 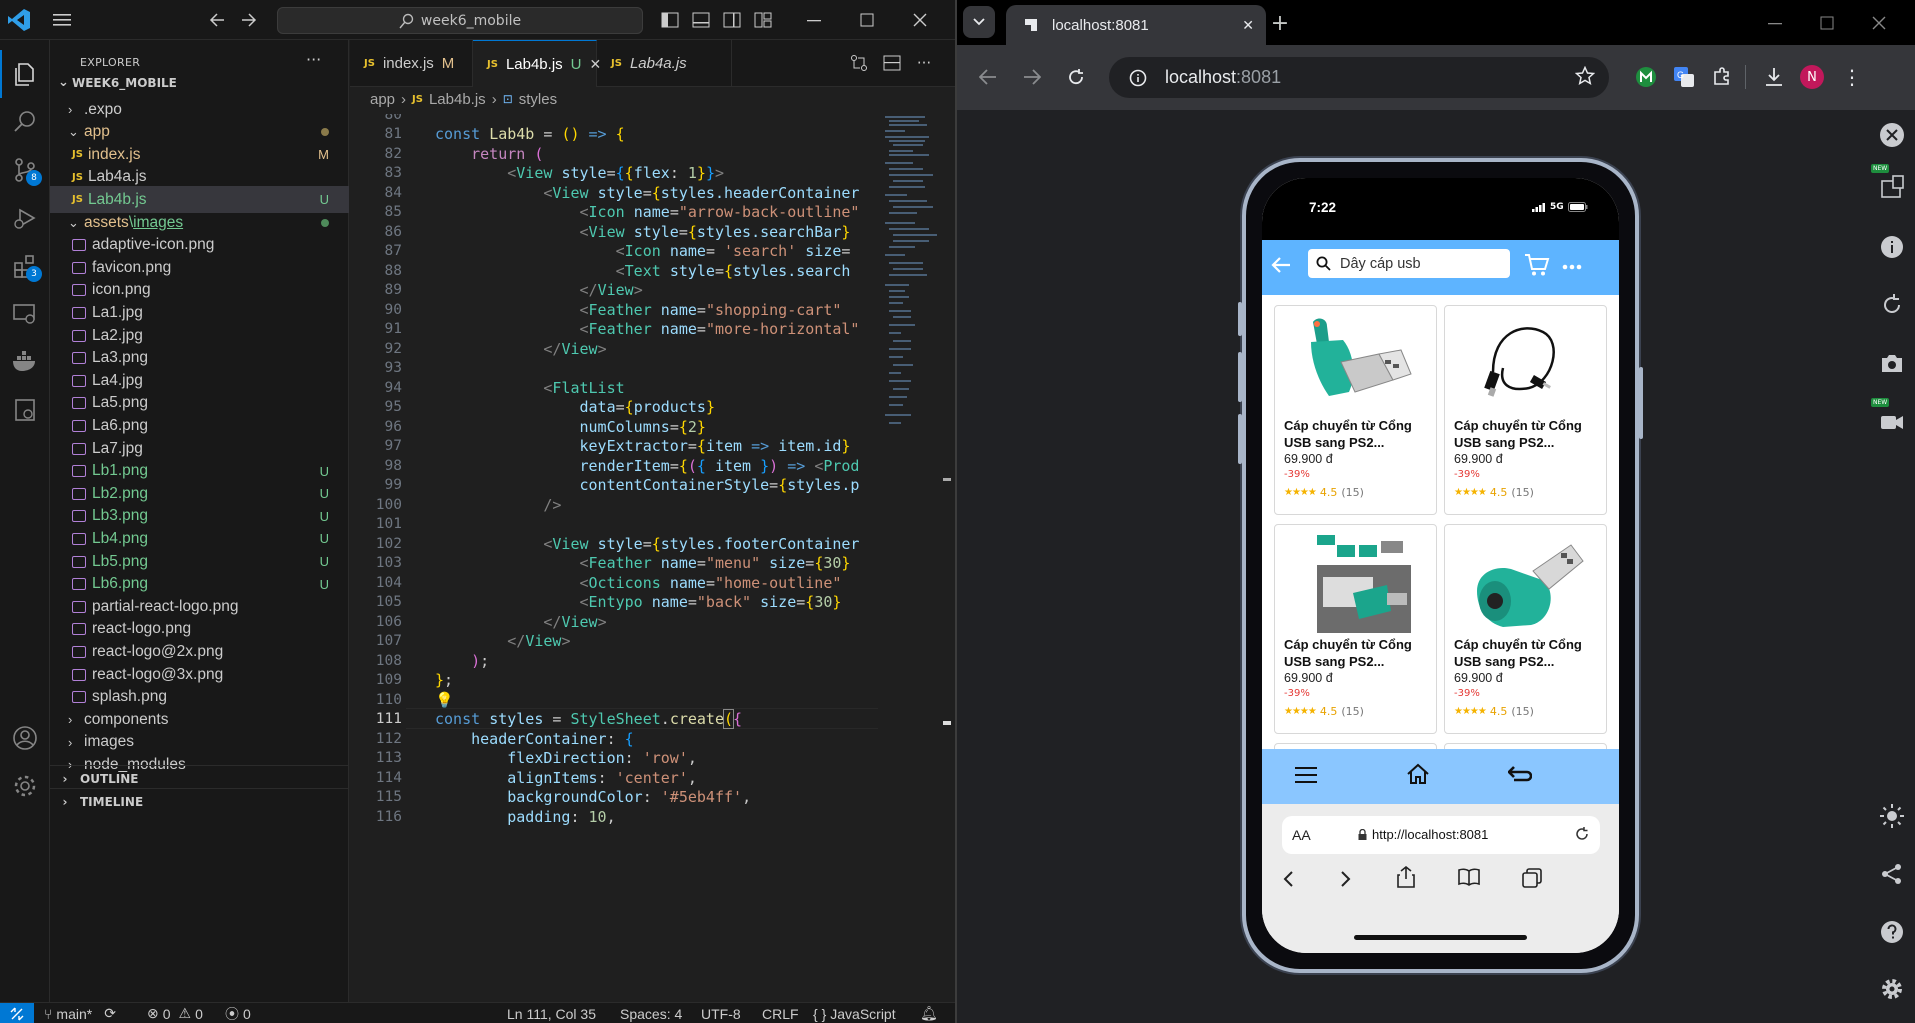 I want to click on safari-share-icon, so click(x=1406, y=877).